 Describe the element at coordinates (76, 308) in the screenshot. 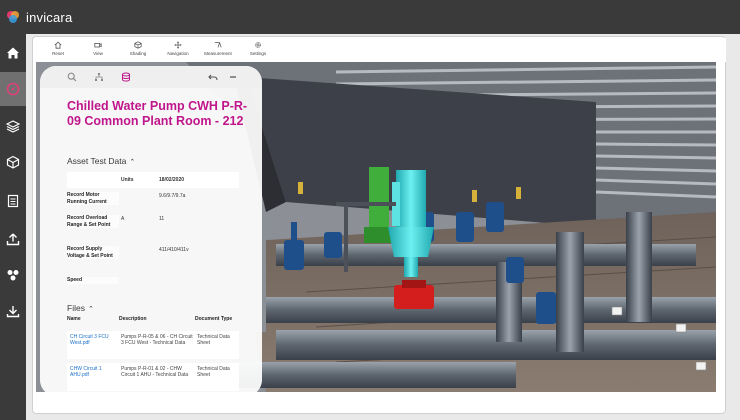

I see `files-label: Files` at that location.